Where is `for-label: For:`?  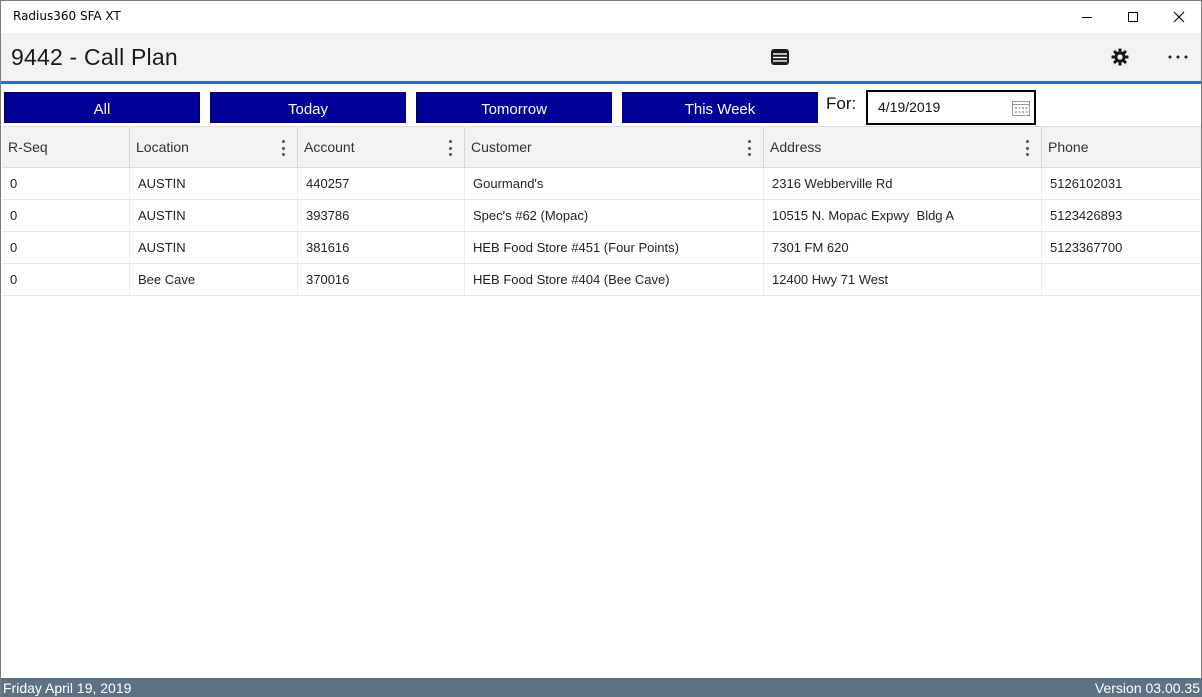
for-label: For: is located at coordinates (841, 103).